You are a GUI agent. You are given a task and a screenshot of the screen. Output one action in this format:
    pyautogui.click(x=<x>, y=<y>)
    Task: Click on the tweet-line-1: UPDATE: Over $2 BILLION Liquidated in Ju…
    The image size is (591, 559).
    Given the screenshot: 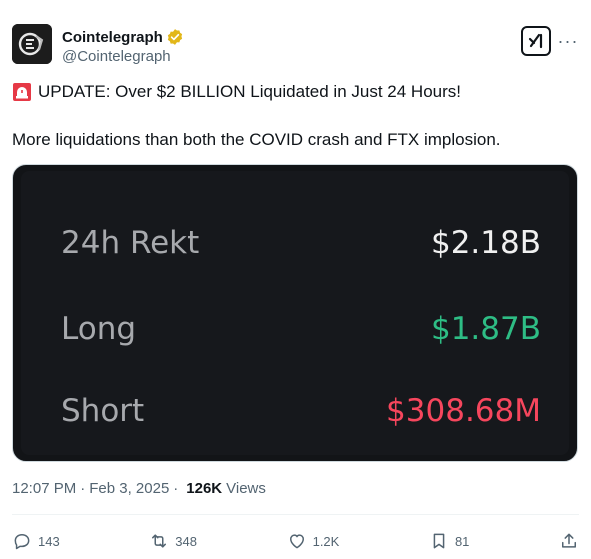 What is the action you would take?
    pyautogui.click(x=295, y=92)
    